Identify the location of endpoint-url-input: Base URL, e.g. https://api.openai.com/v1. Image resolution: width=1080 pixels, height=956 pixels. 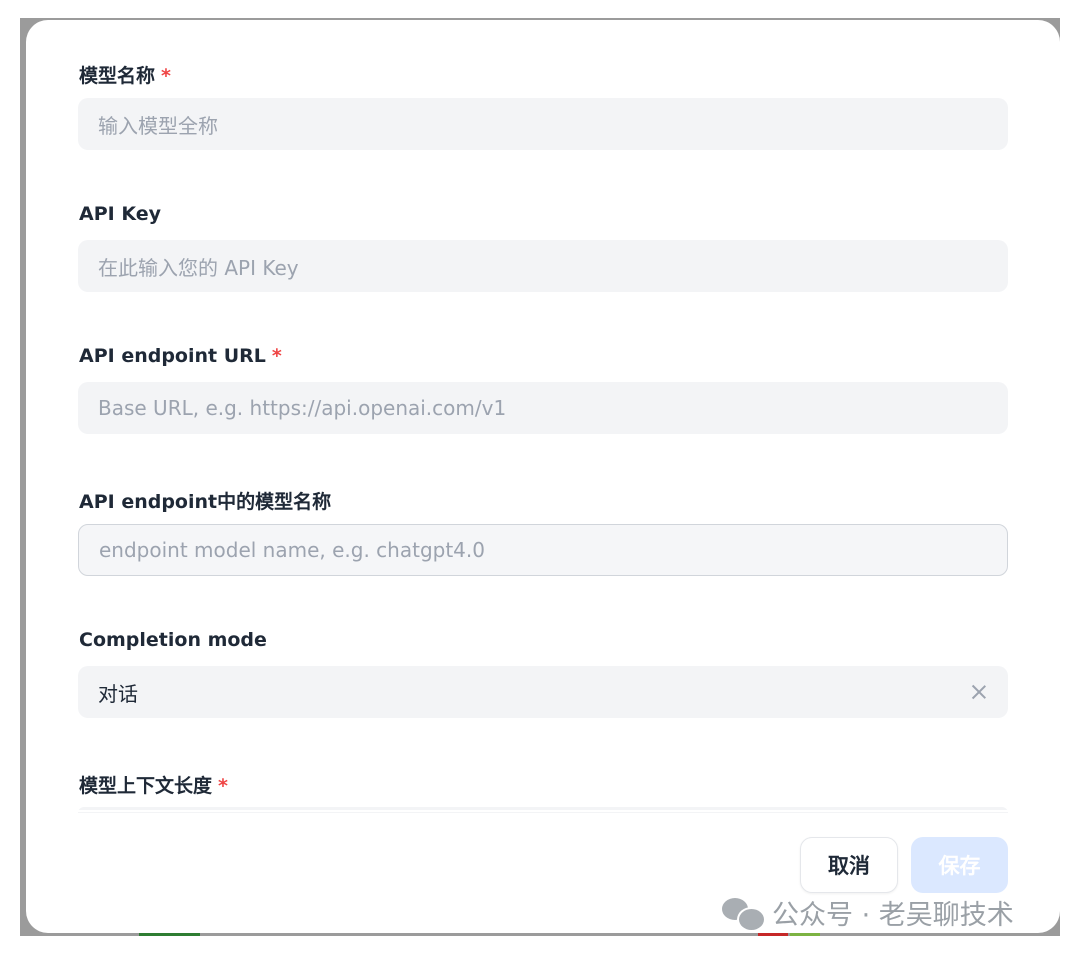
(543, 408).